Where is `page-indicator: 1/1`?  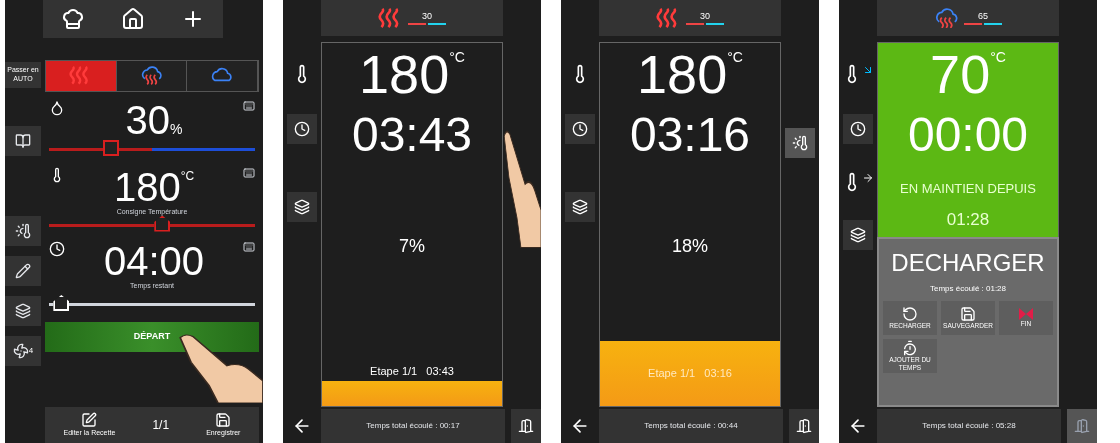
page-indicator: 1/1 is located at coordinates (161, 425).